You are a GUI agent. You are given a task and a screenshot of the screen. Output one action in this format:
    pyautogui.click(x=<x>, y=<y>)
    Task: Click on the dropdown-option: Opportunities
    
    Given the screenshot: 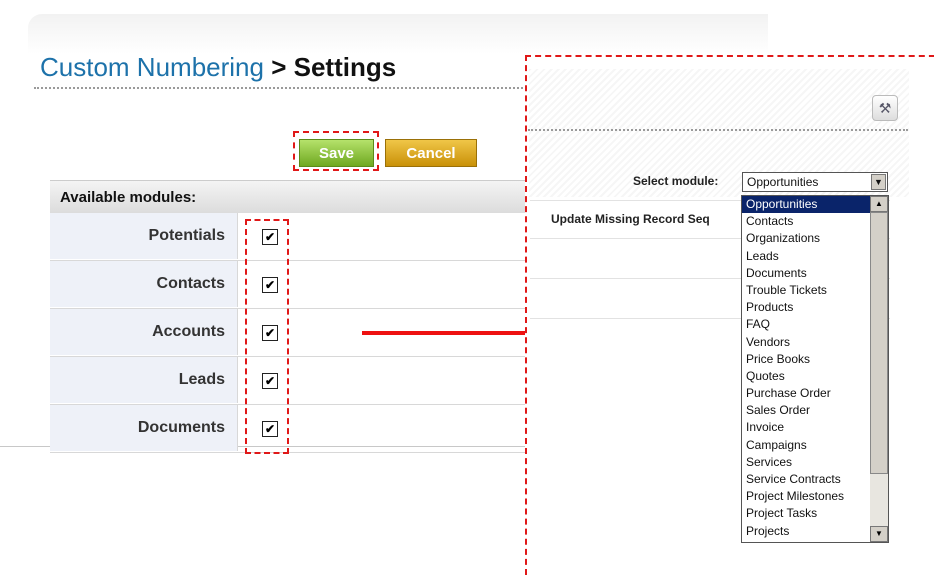 What is the action you would take?
    pyautogui.click(x=815, y=205)
    